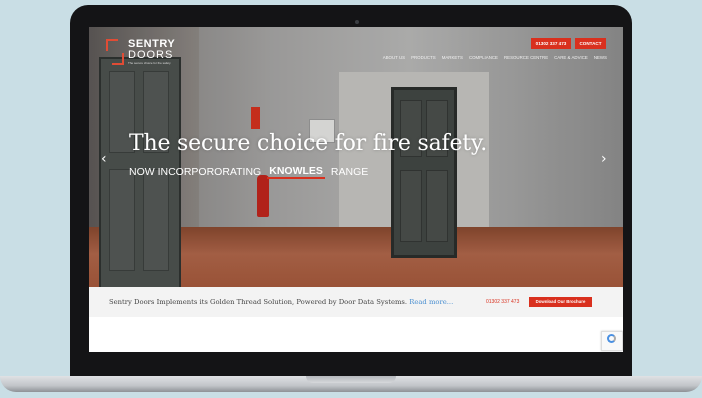 Image resolution: width=702 pixels, height=398 pixels. I want to click on slider-prev-arrow-icon: ‹, so click(104, 159).